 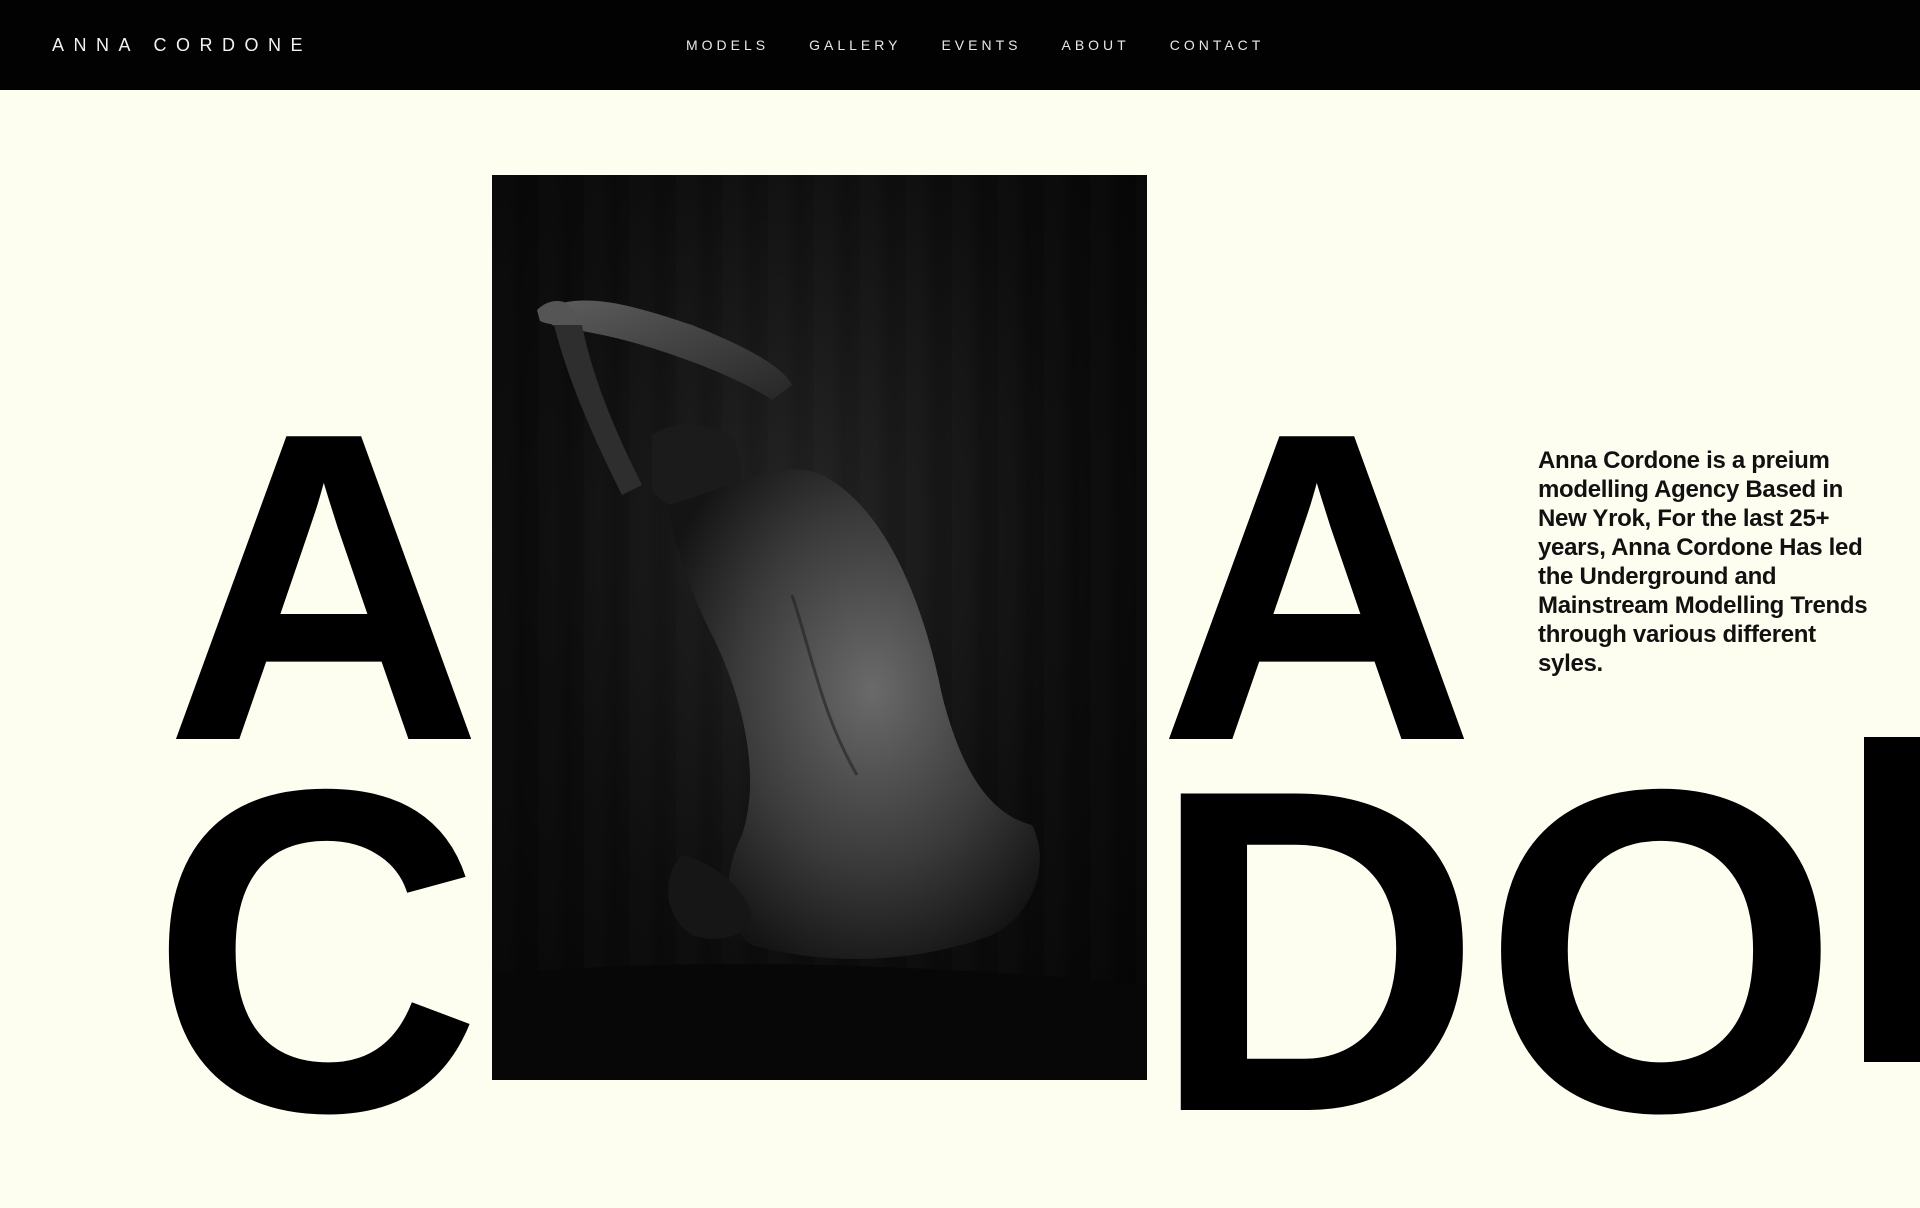 What do you see at coordinates (1217, 45) in the screenshot?
I see `nav-link-contact: CONTACT` at bounding box center [1217, 45].